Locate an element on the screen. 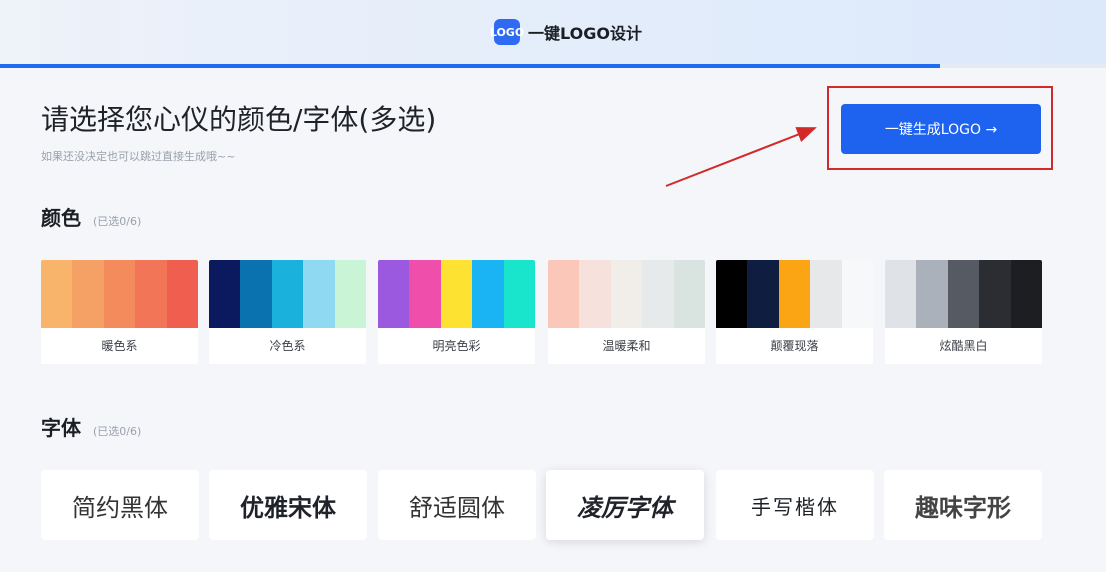  top-bar: LOGO 一键LOGO设计 is located at coordinates (553, 32).